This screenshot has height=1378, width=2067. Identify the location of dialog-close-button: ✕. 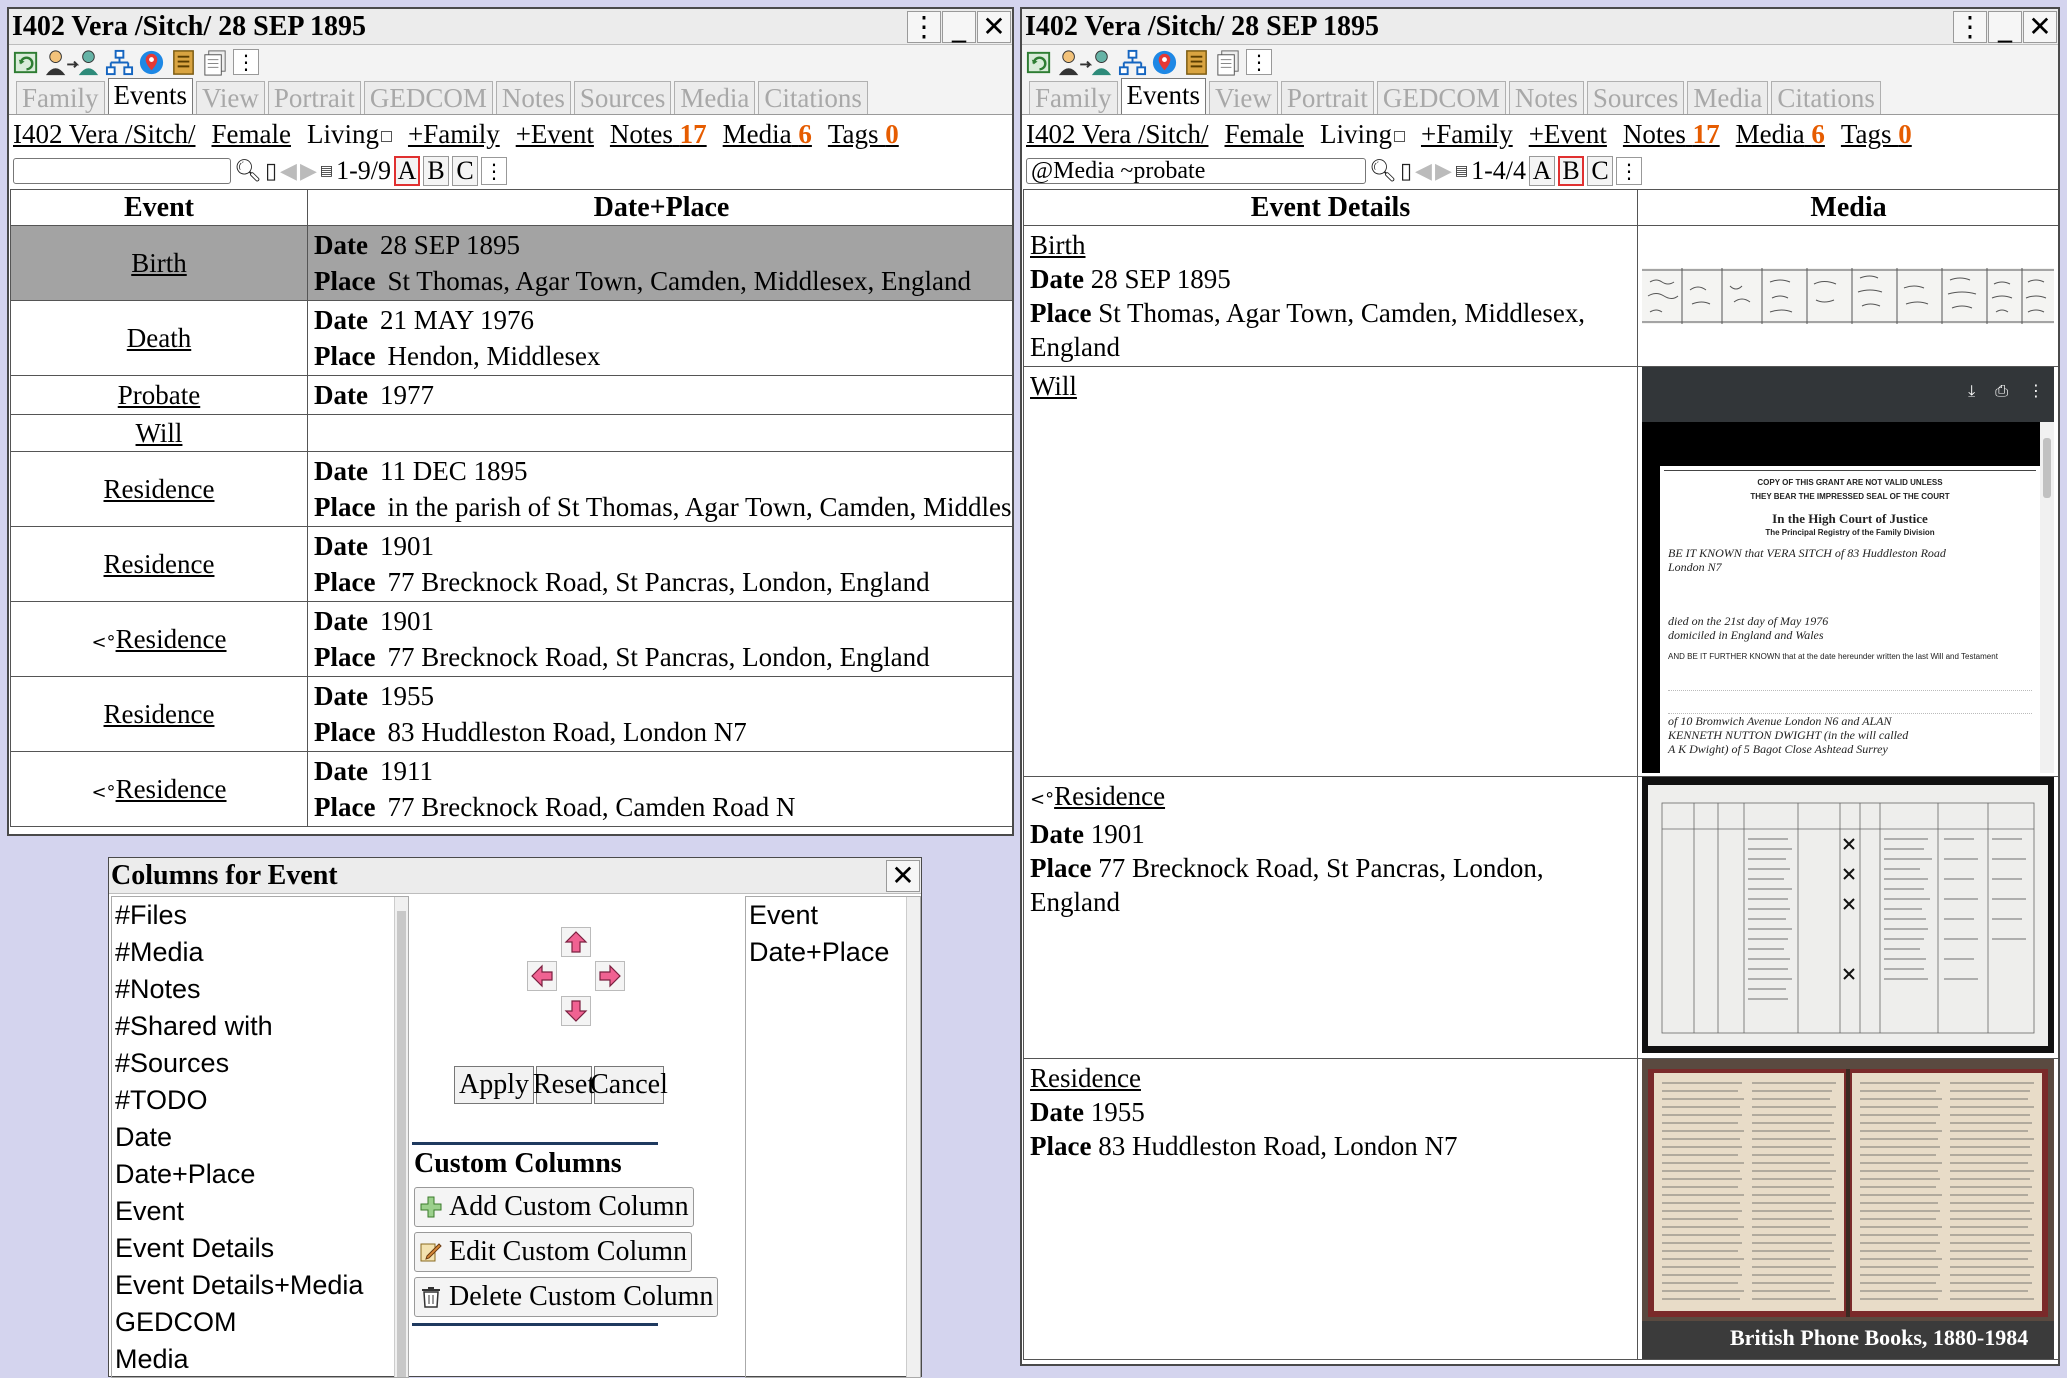
(903, 875).